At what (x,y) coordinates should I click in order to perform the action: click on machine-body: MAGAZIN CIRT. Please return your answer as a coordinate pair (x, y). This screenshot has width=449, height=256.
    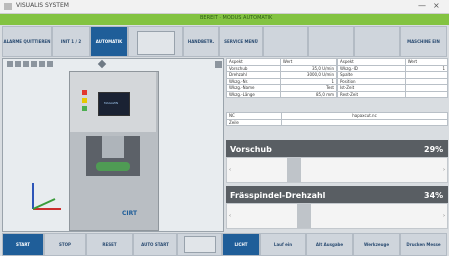
    Looking at the image, I should click on (114, 151).